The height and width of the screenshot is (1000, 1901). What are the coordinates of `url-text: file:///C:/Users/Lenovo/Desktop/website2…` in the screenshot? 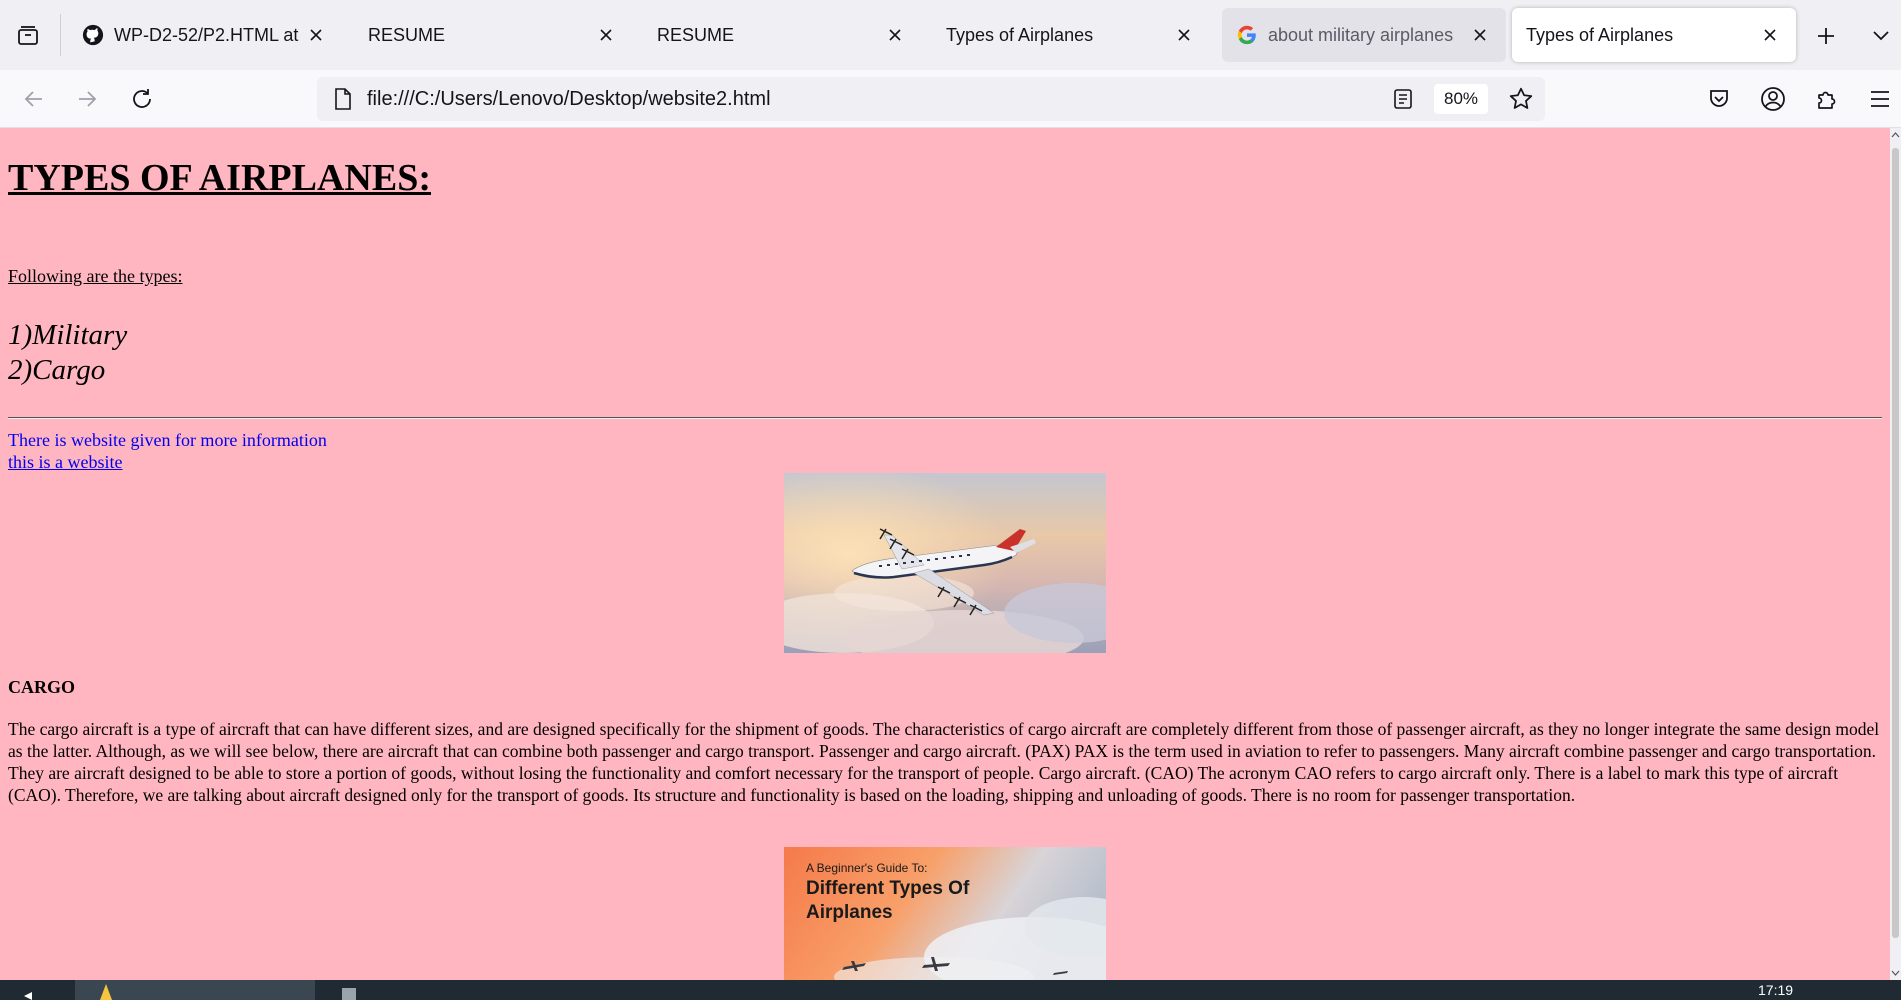 It's located at (569, 99).